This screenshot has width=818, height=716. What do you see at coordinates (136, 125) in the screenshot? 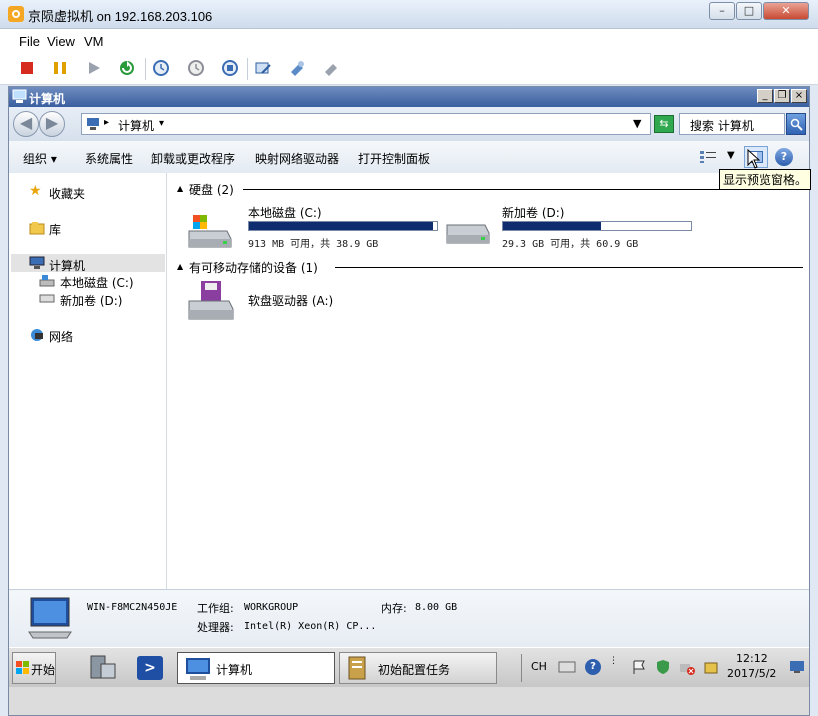
I see `address-path: 计算机` at bounding box center [136, 125].